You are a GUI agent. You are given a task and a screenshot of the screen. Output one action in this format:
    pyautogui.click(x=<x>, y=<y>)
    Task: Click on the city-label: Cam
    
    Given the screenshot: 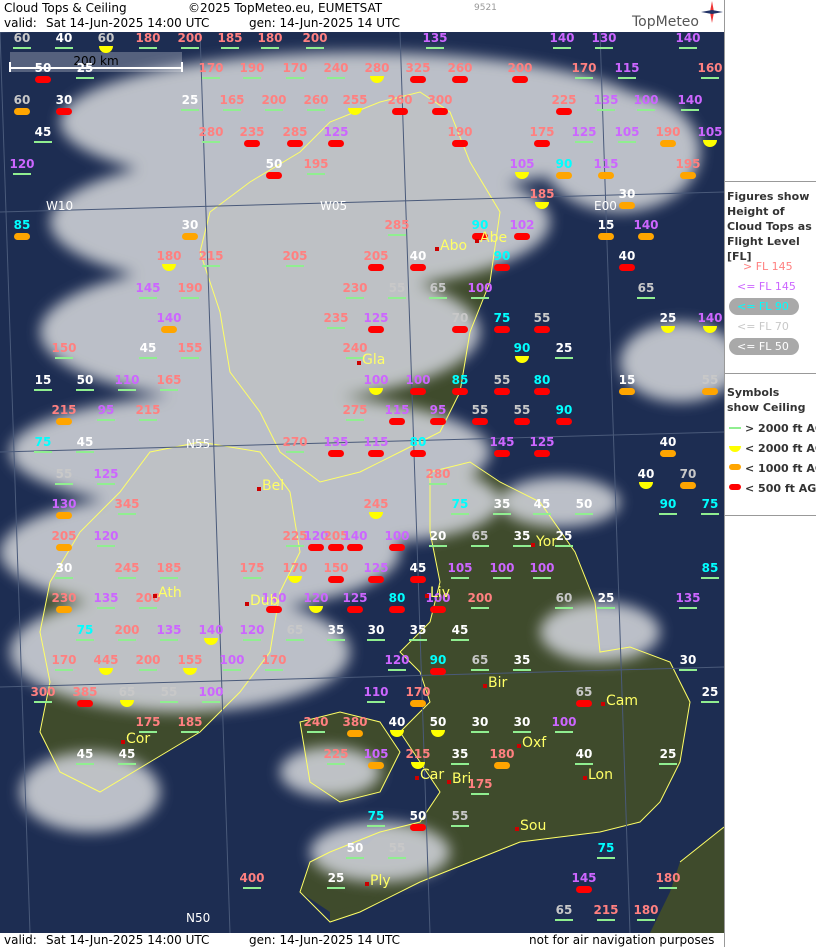 What is the action you would take?
    pyautogui.click(x=622, y=701)
    